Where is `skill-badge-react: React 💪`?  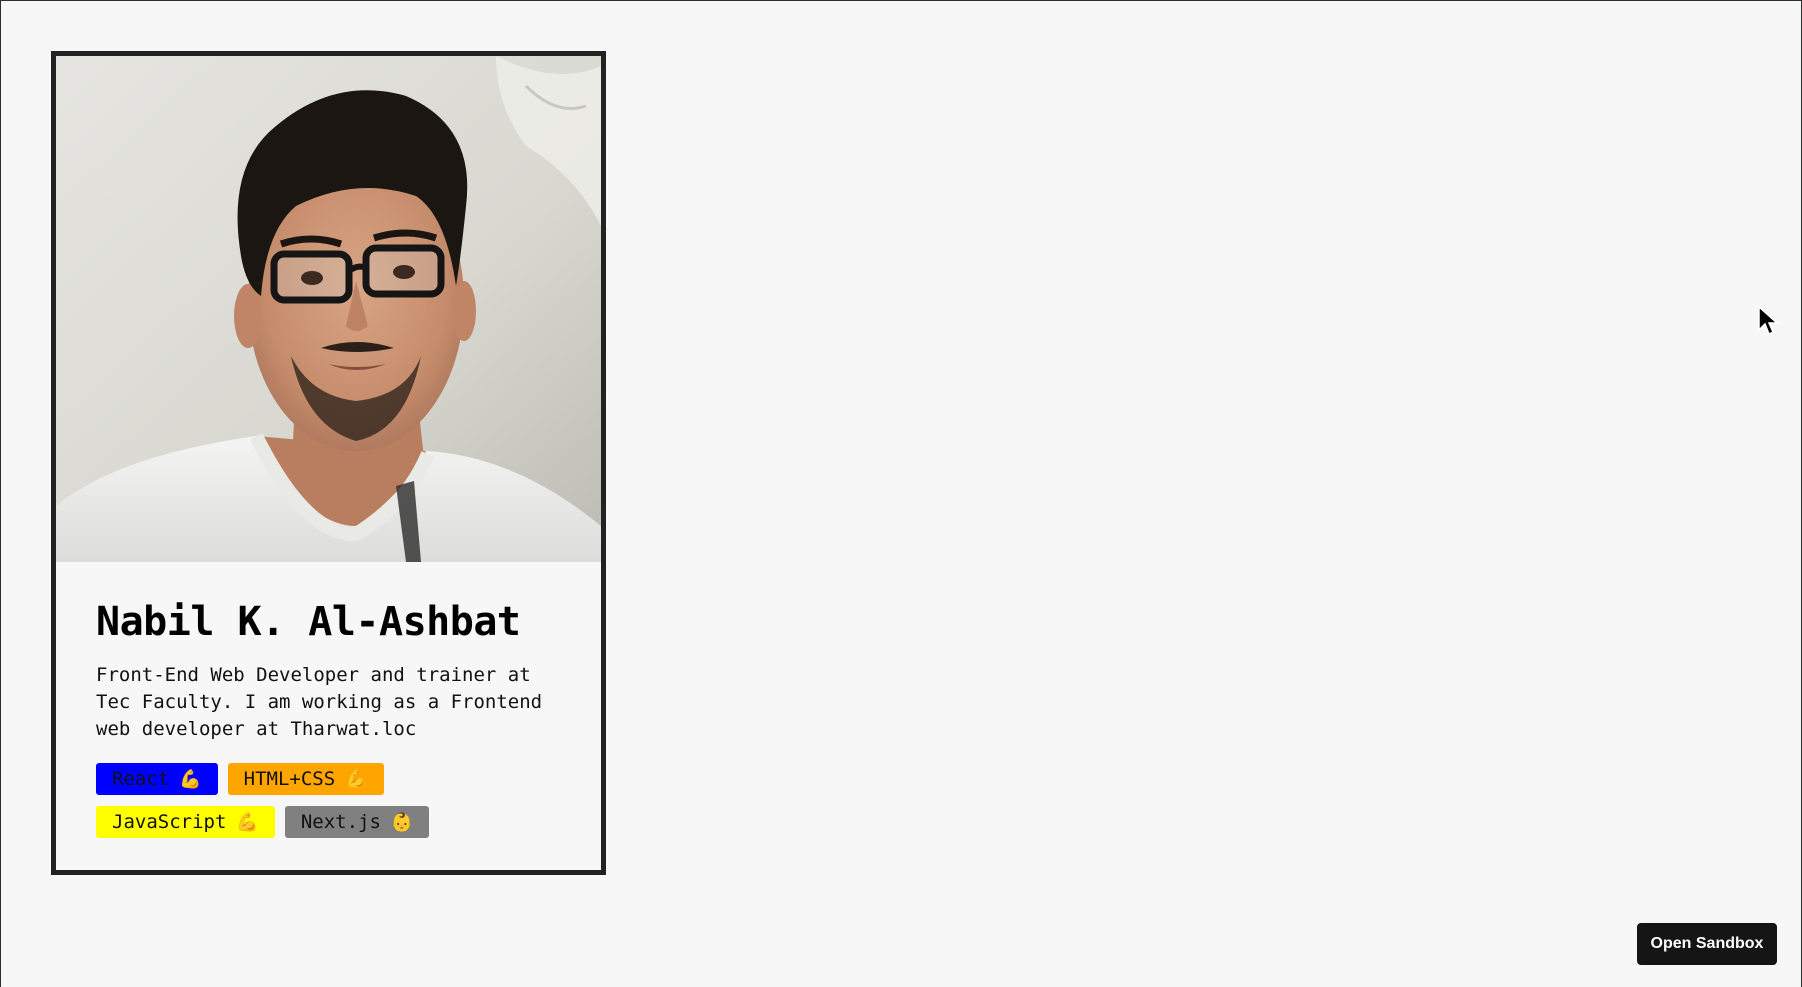
skill-badge-react: React 💪 is located at coordinates (157, 779).